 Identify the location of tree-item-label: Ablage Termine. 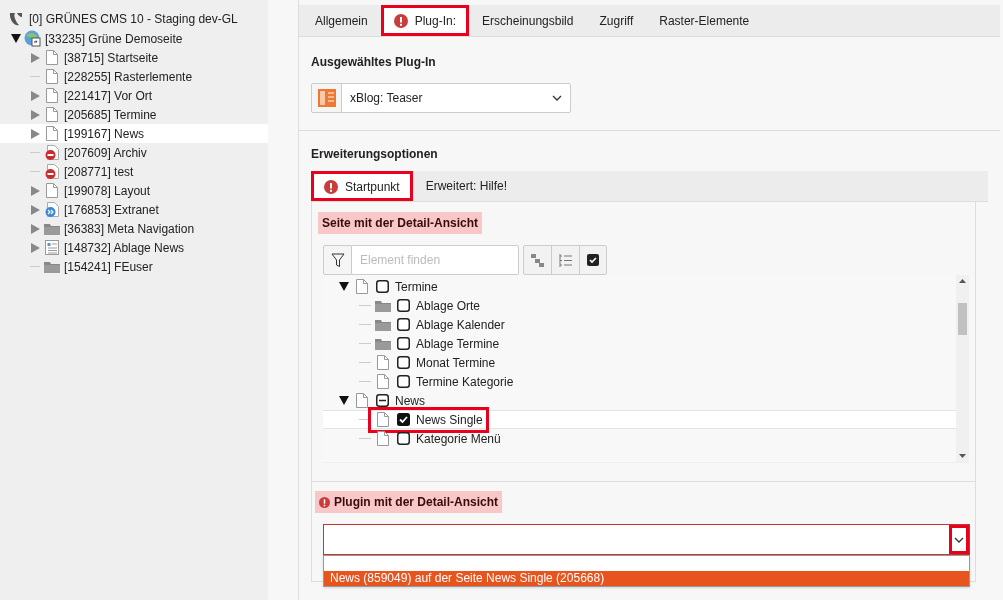
(458, 343).